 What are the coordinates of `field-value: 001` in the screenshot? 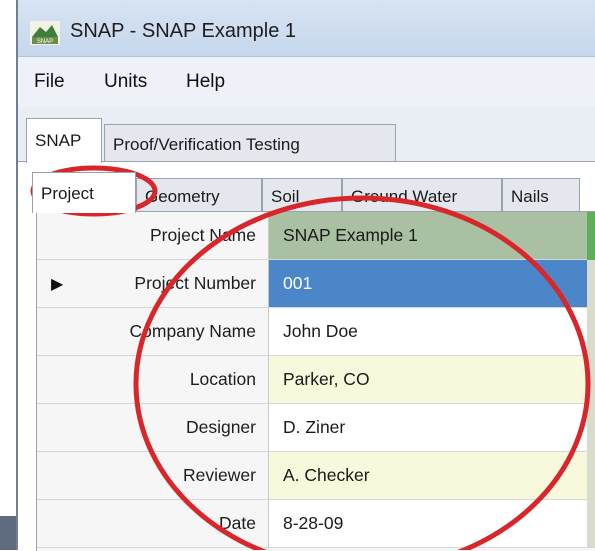 It's located at (298, 283).